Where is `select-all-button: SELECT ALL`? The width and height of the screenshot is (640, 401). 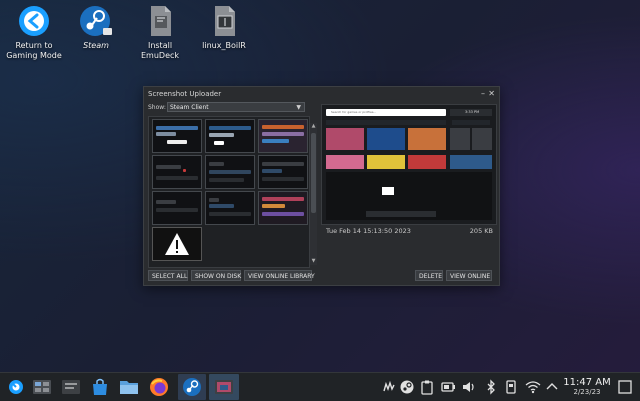 select-all-button: SELECT ALL is located at coordinates (168, 275).